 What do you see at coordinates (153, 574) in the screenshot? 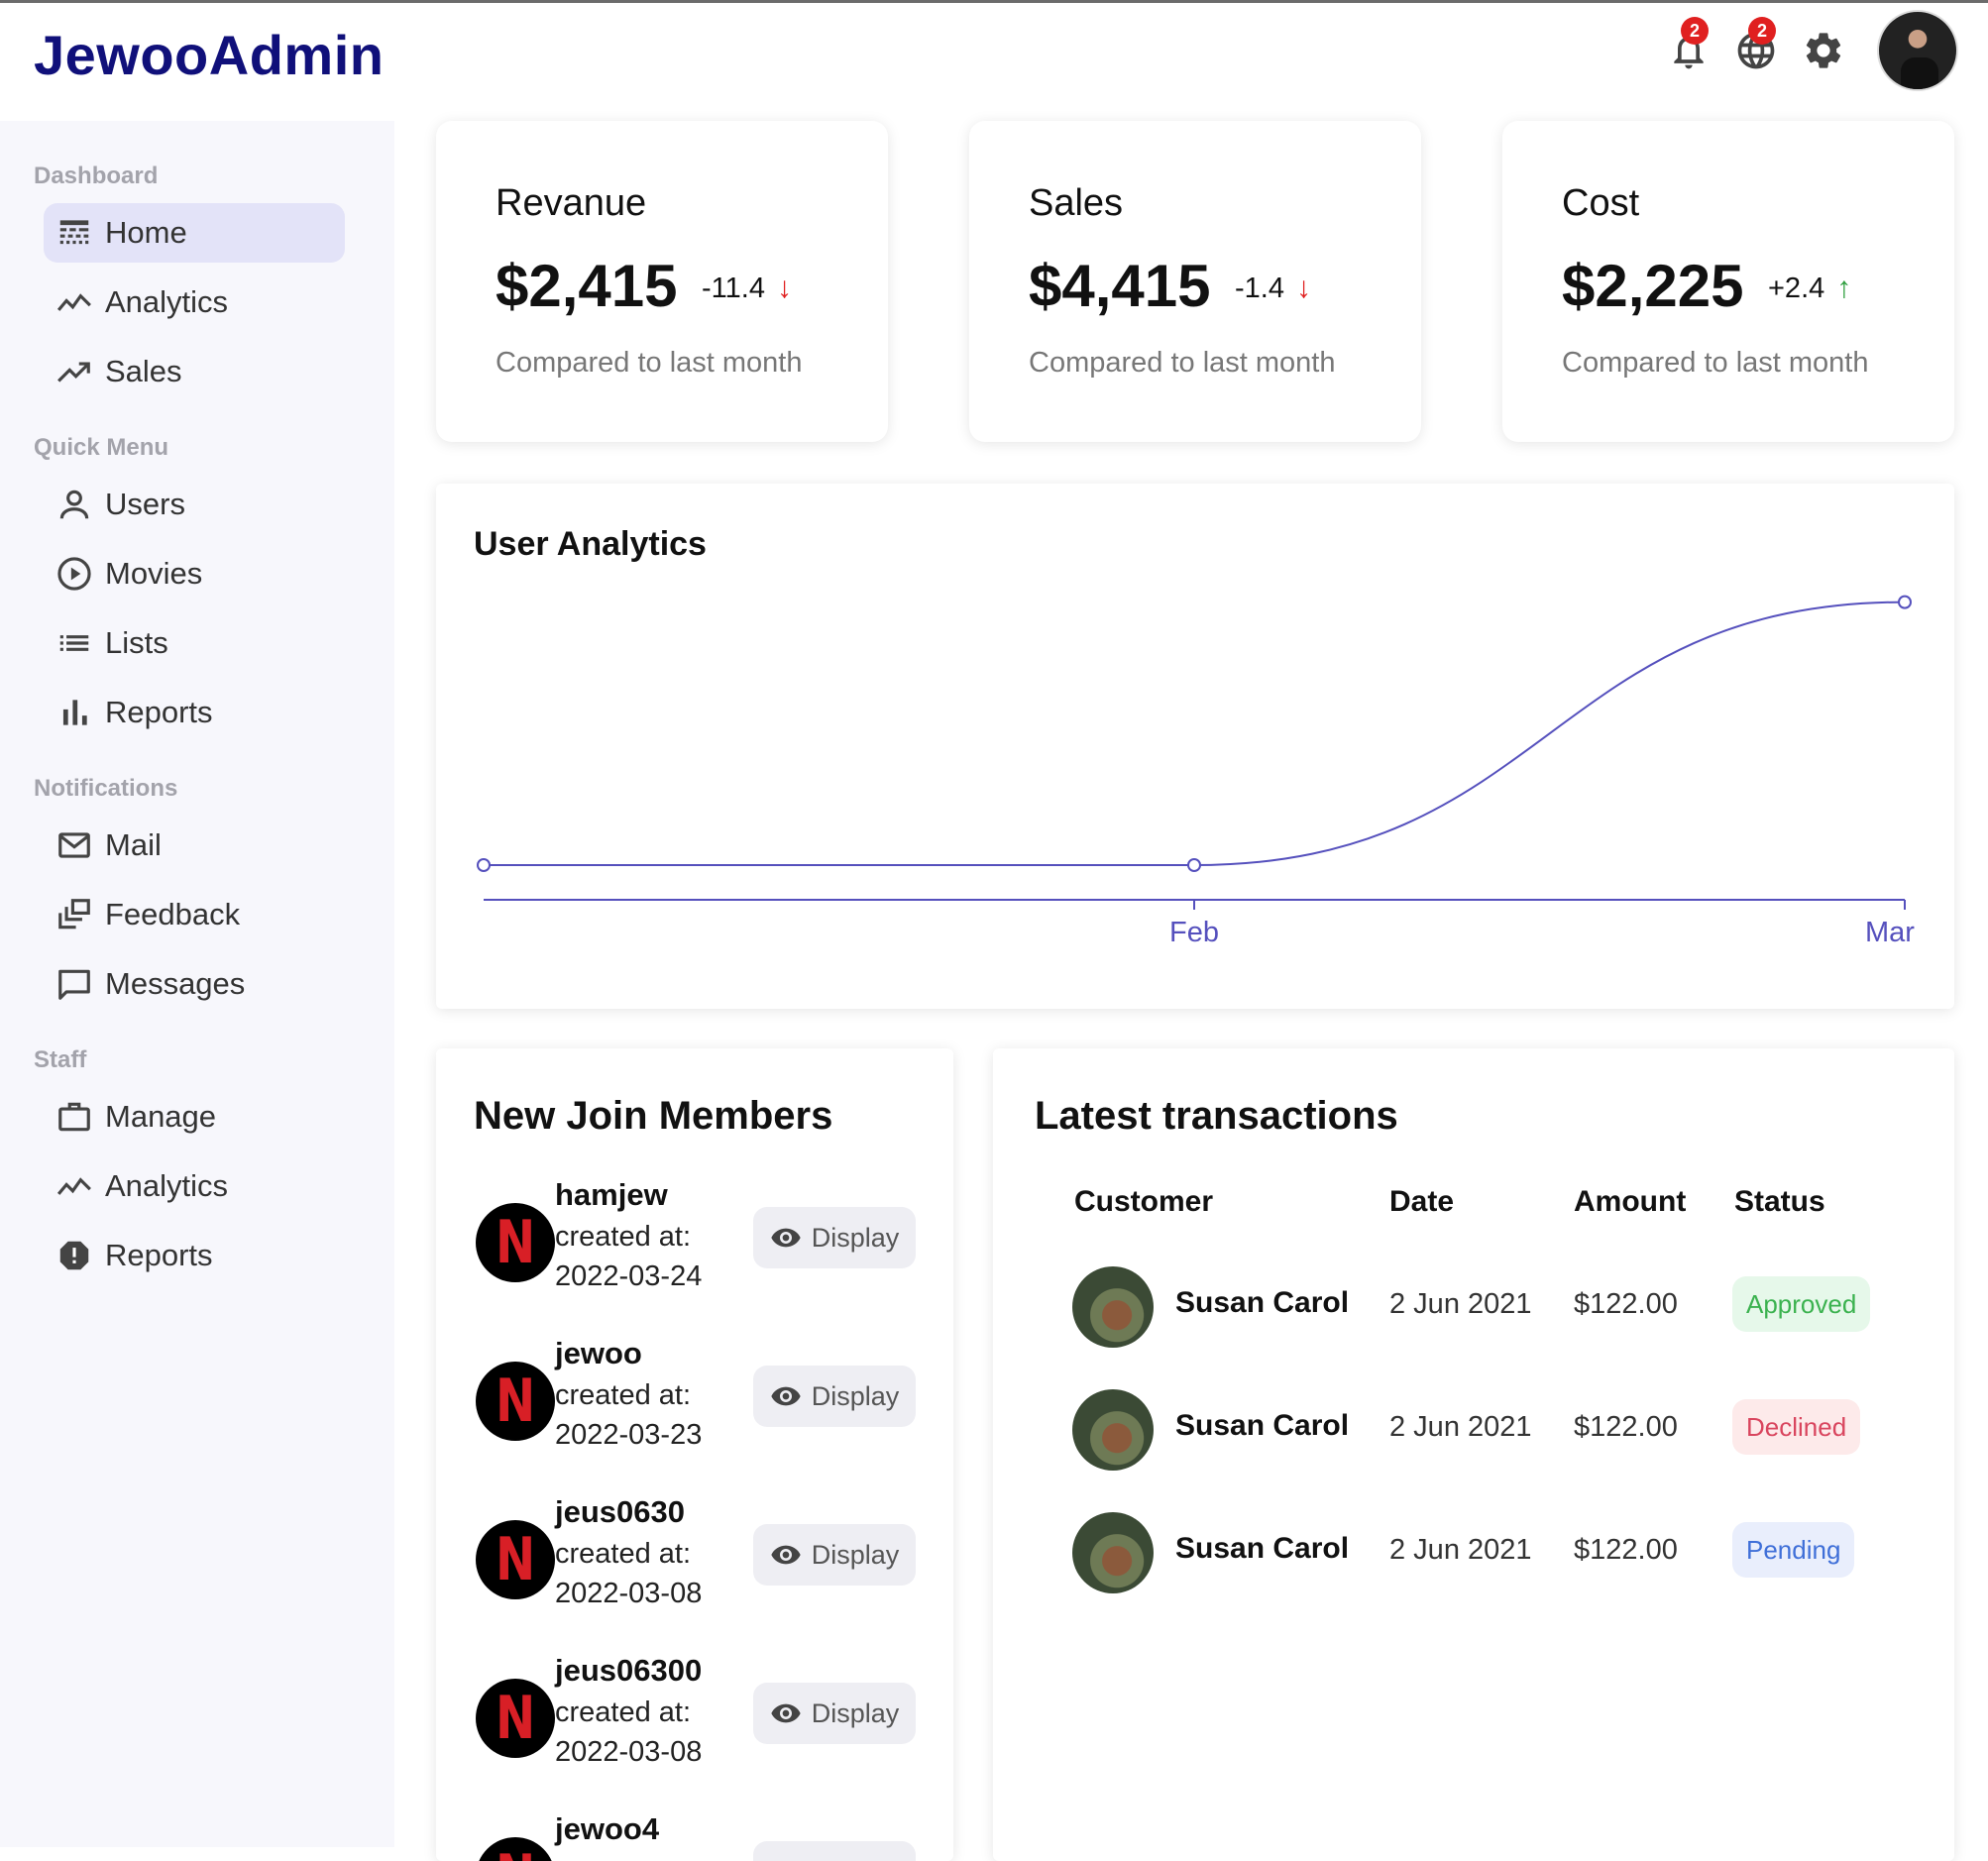
I see `sidebar-item-label: Movies` at bounding box center [153, 574].